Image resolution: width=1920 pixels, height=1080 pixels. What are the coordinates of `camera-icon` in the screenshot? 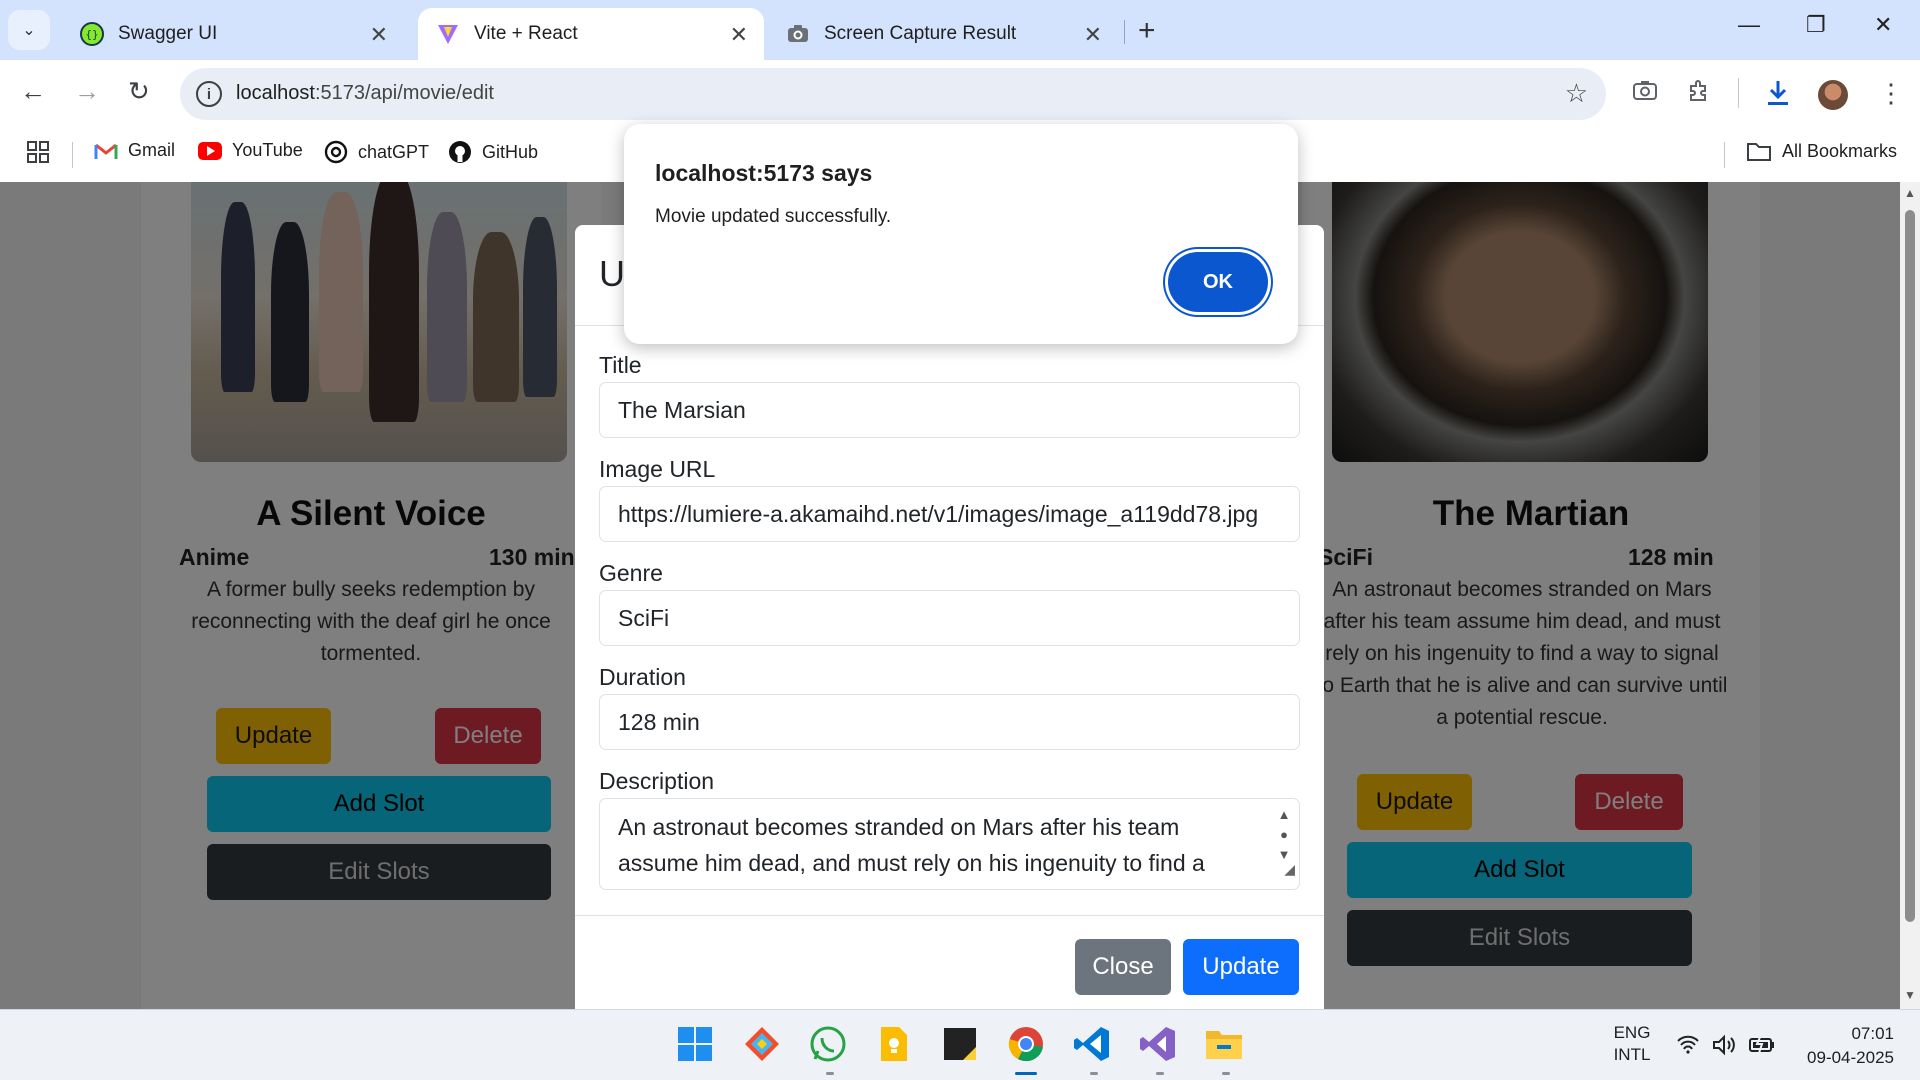 It's located at (798, 34).